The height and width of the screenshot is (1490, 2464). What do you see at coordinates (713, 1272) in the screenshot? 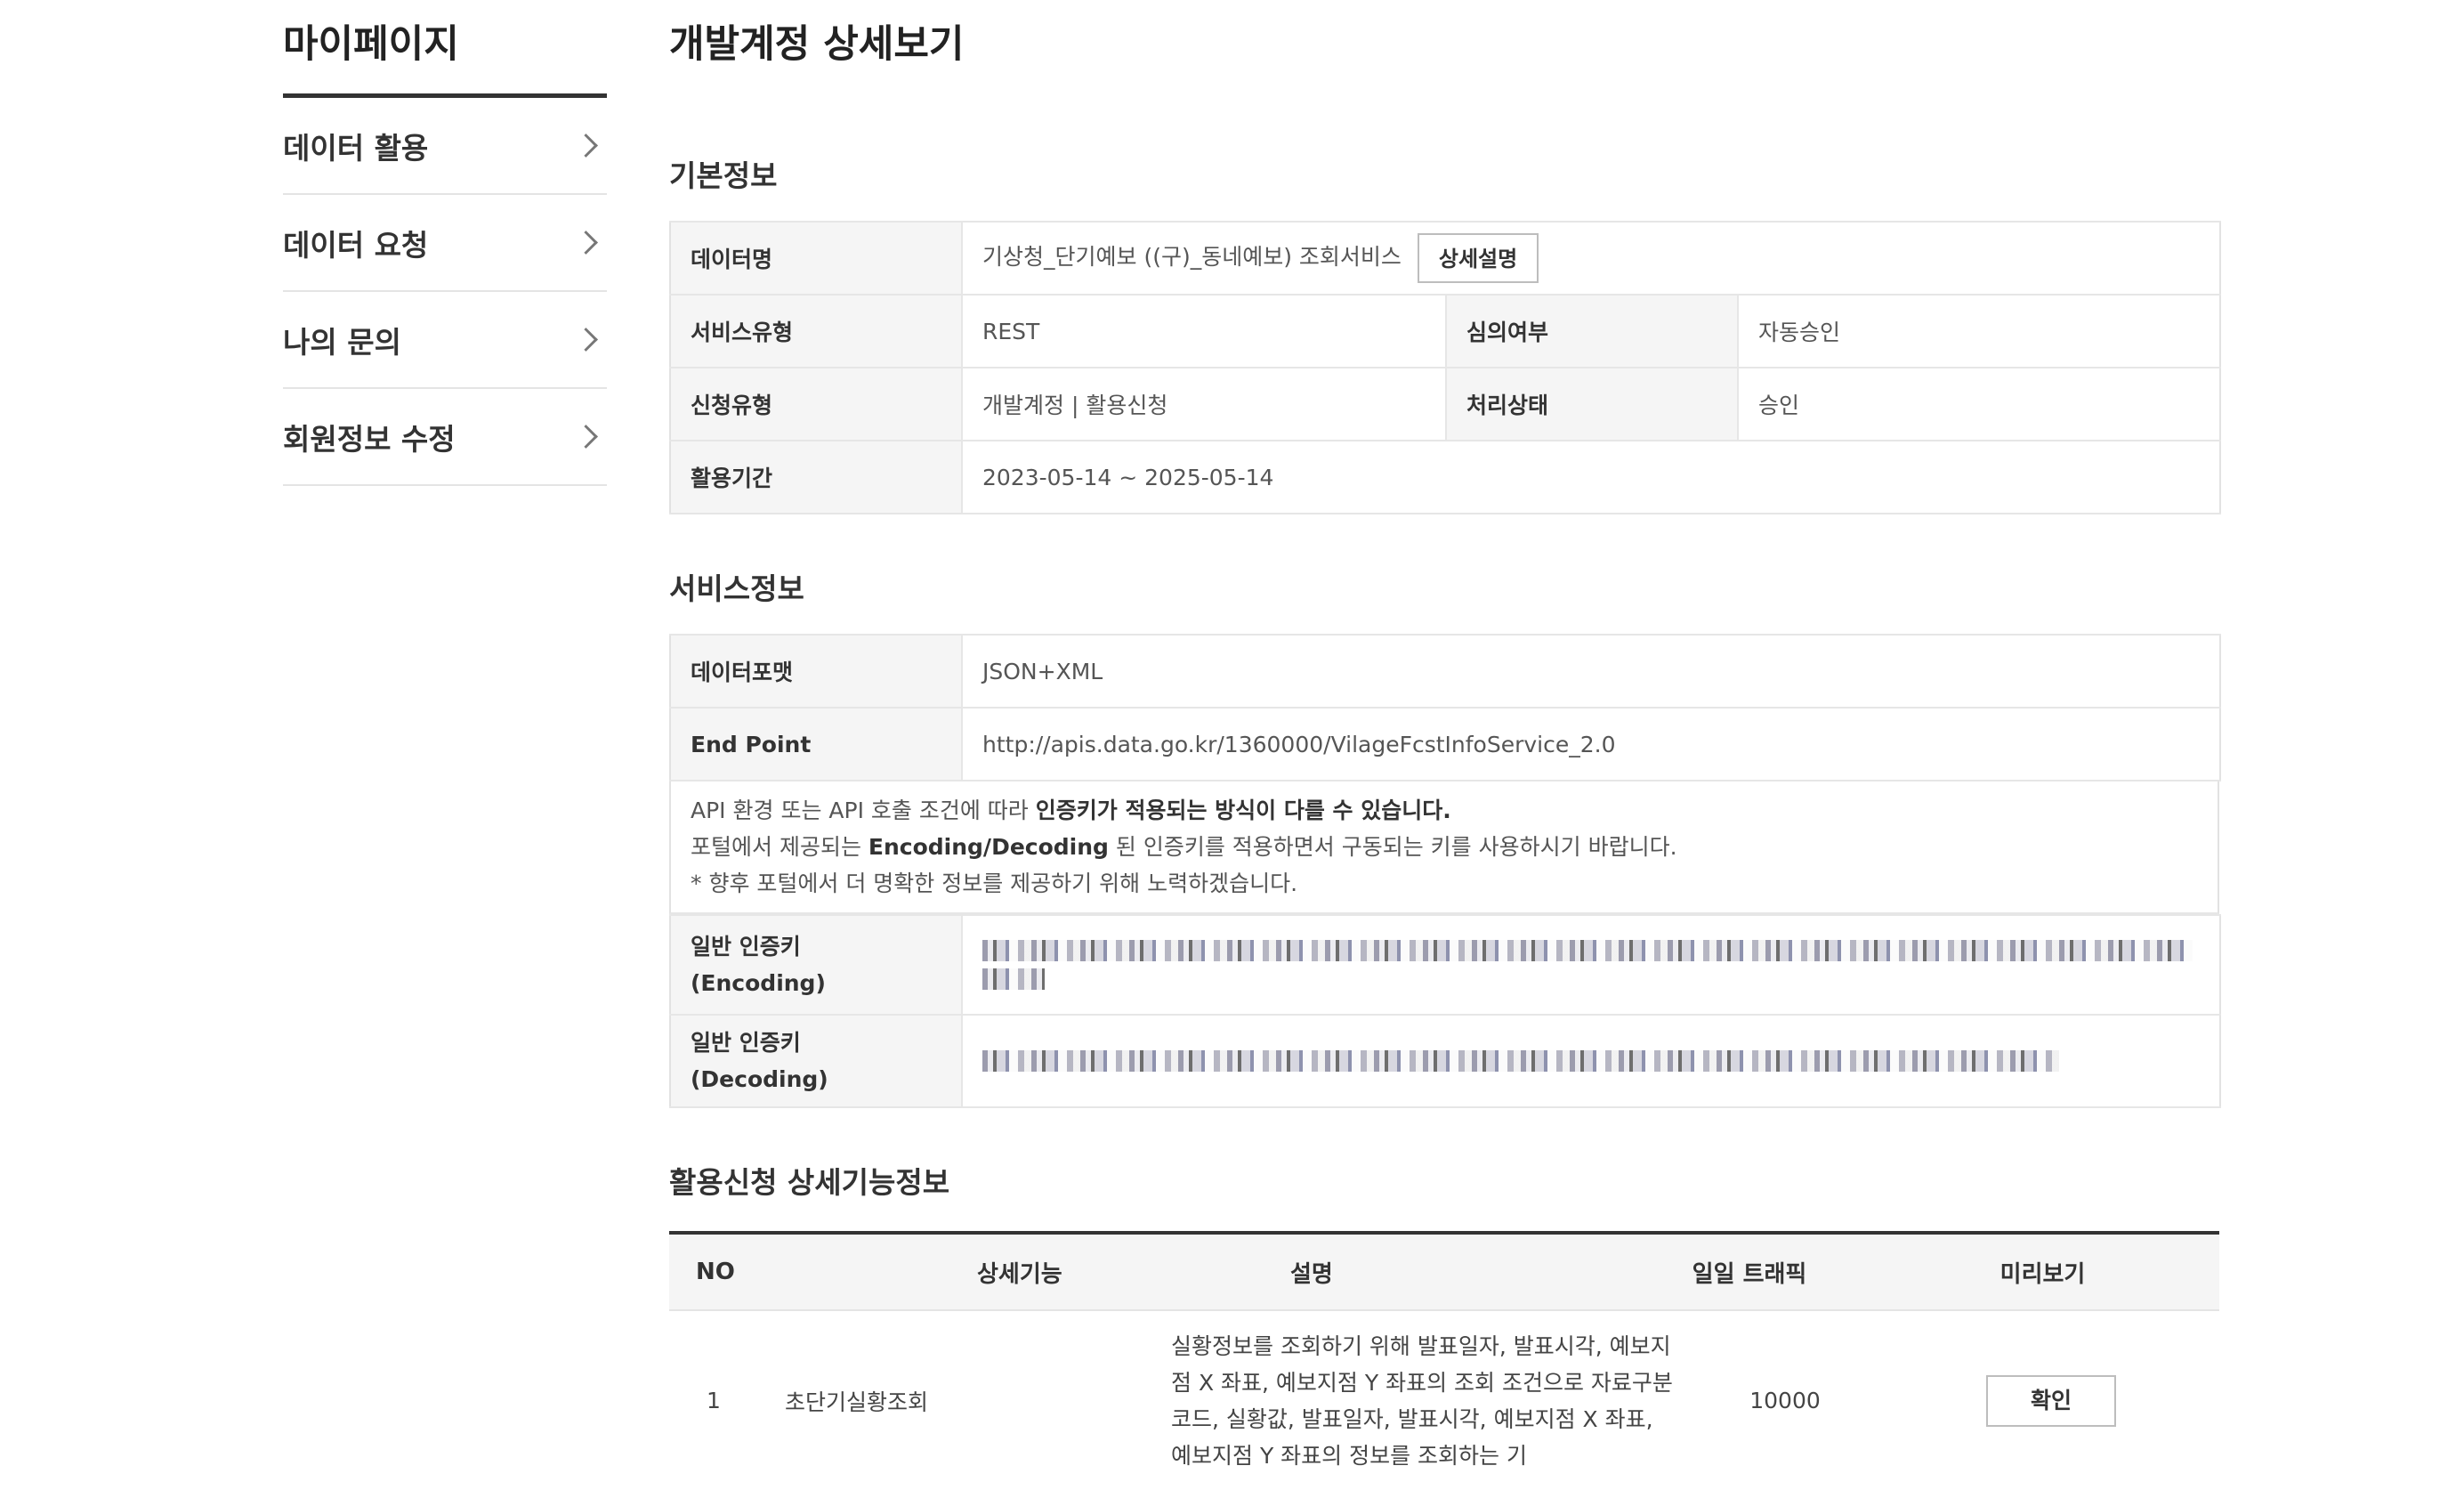
I see `col-header-no: NO` at bounding box center [713, 1272].